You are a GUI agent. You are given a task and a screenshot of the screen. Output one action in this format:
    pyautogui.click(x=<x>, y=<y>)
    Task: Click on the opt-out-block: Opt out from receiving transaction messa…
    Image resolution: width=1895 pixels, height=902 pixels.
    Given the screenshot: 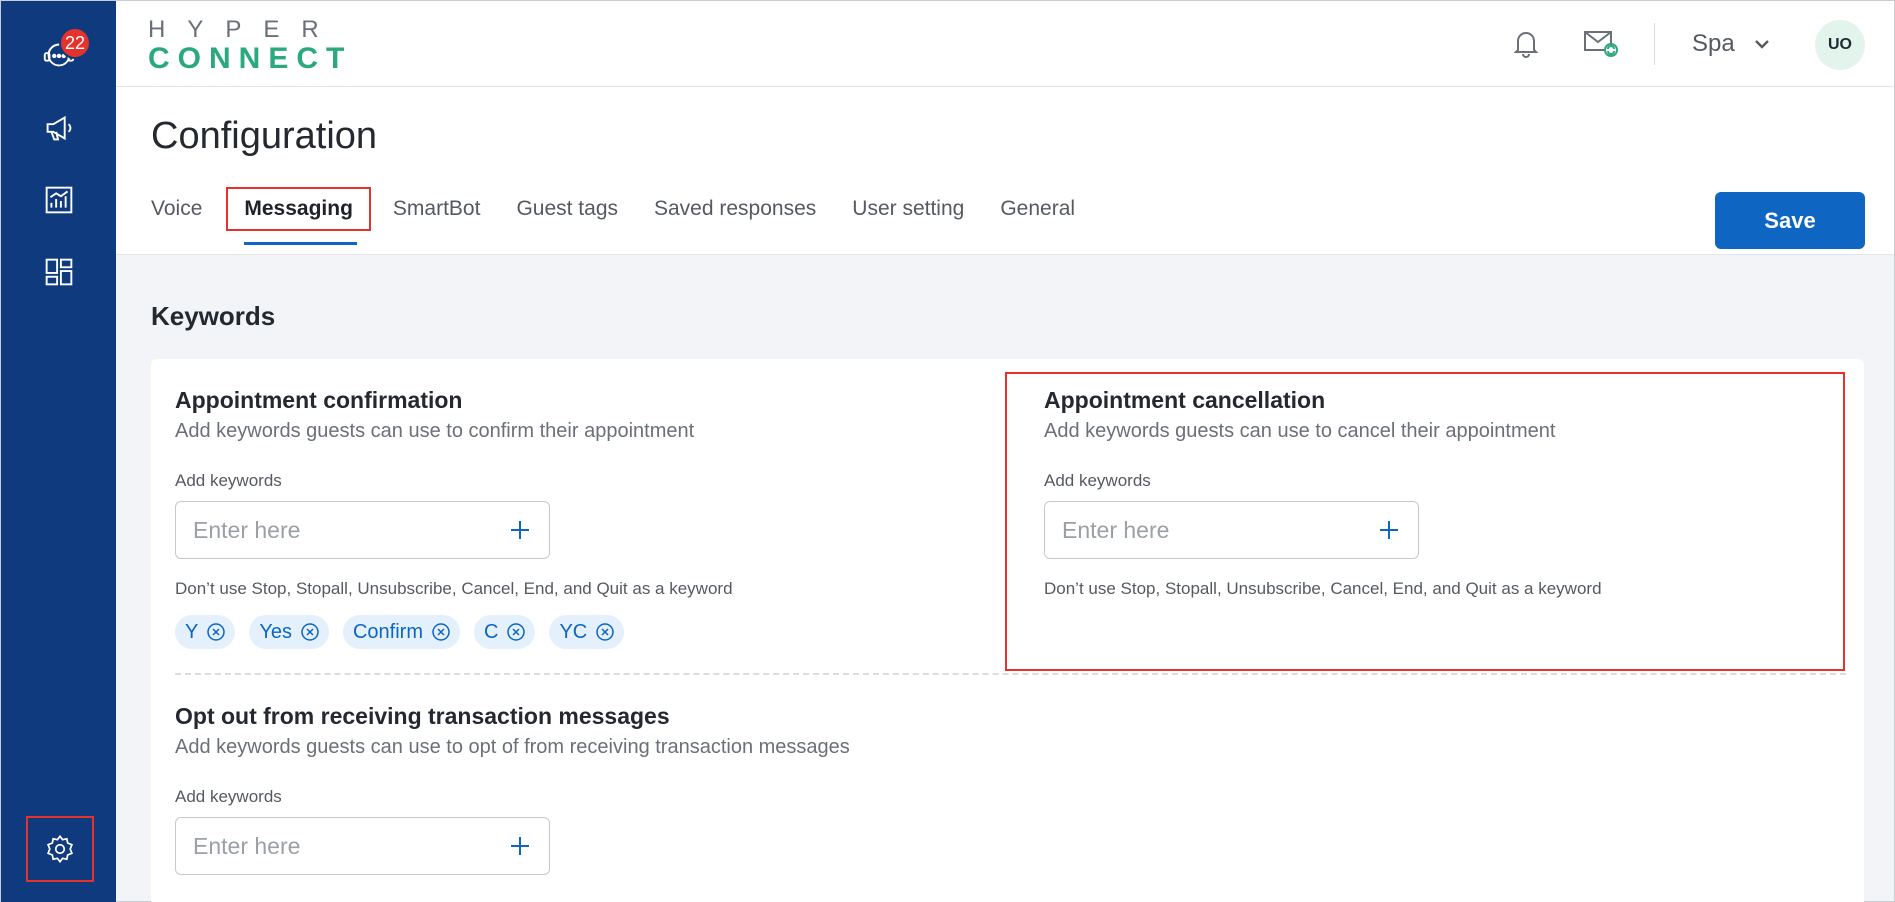 What is the action you would take?
    pyautogui.click(x=512, y=789)
    